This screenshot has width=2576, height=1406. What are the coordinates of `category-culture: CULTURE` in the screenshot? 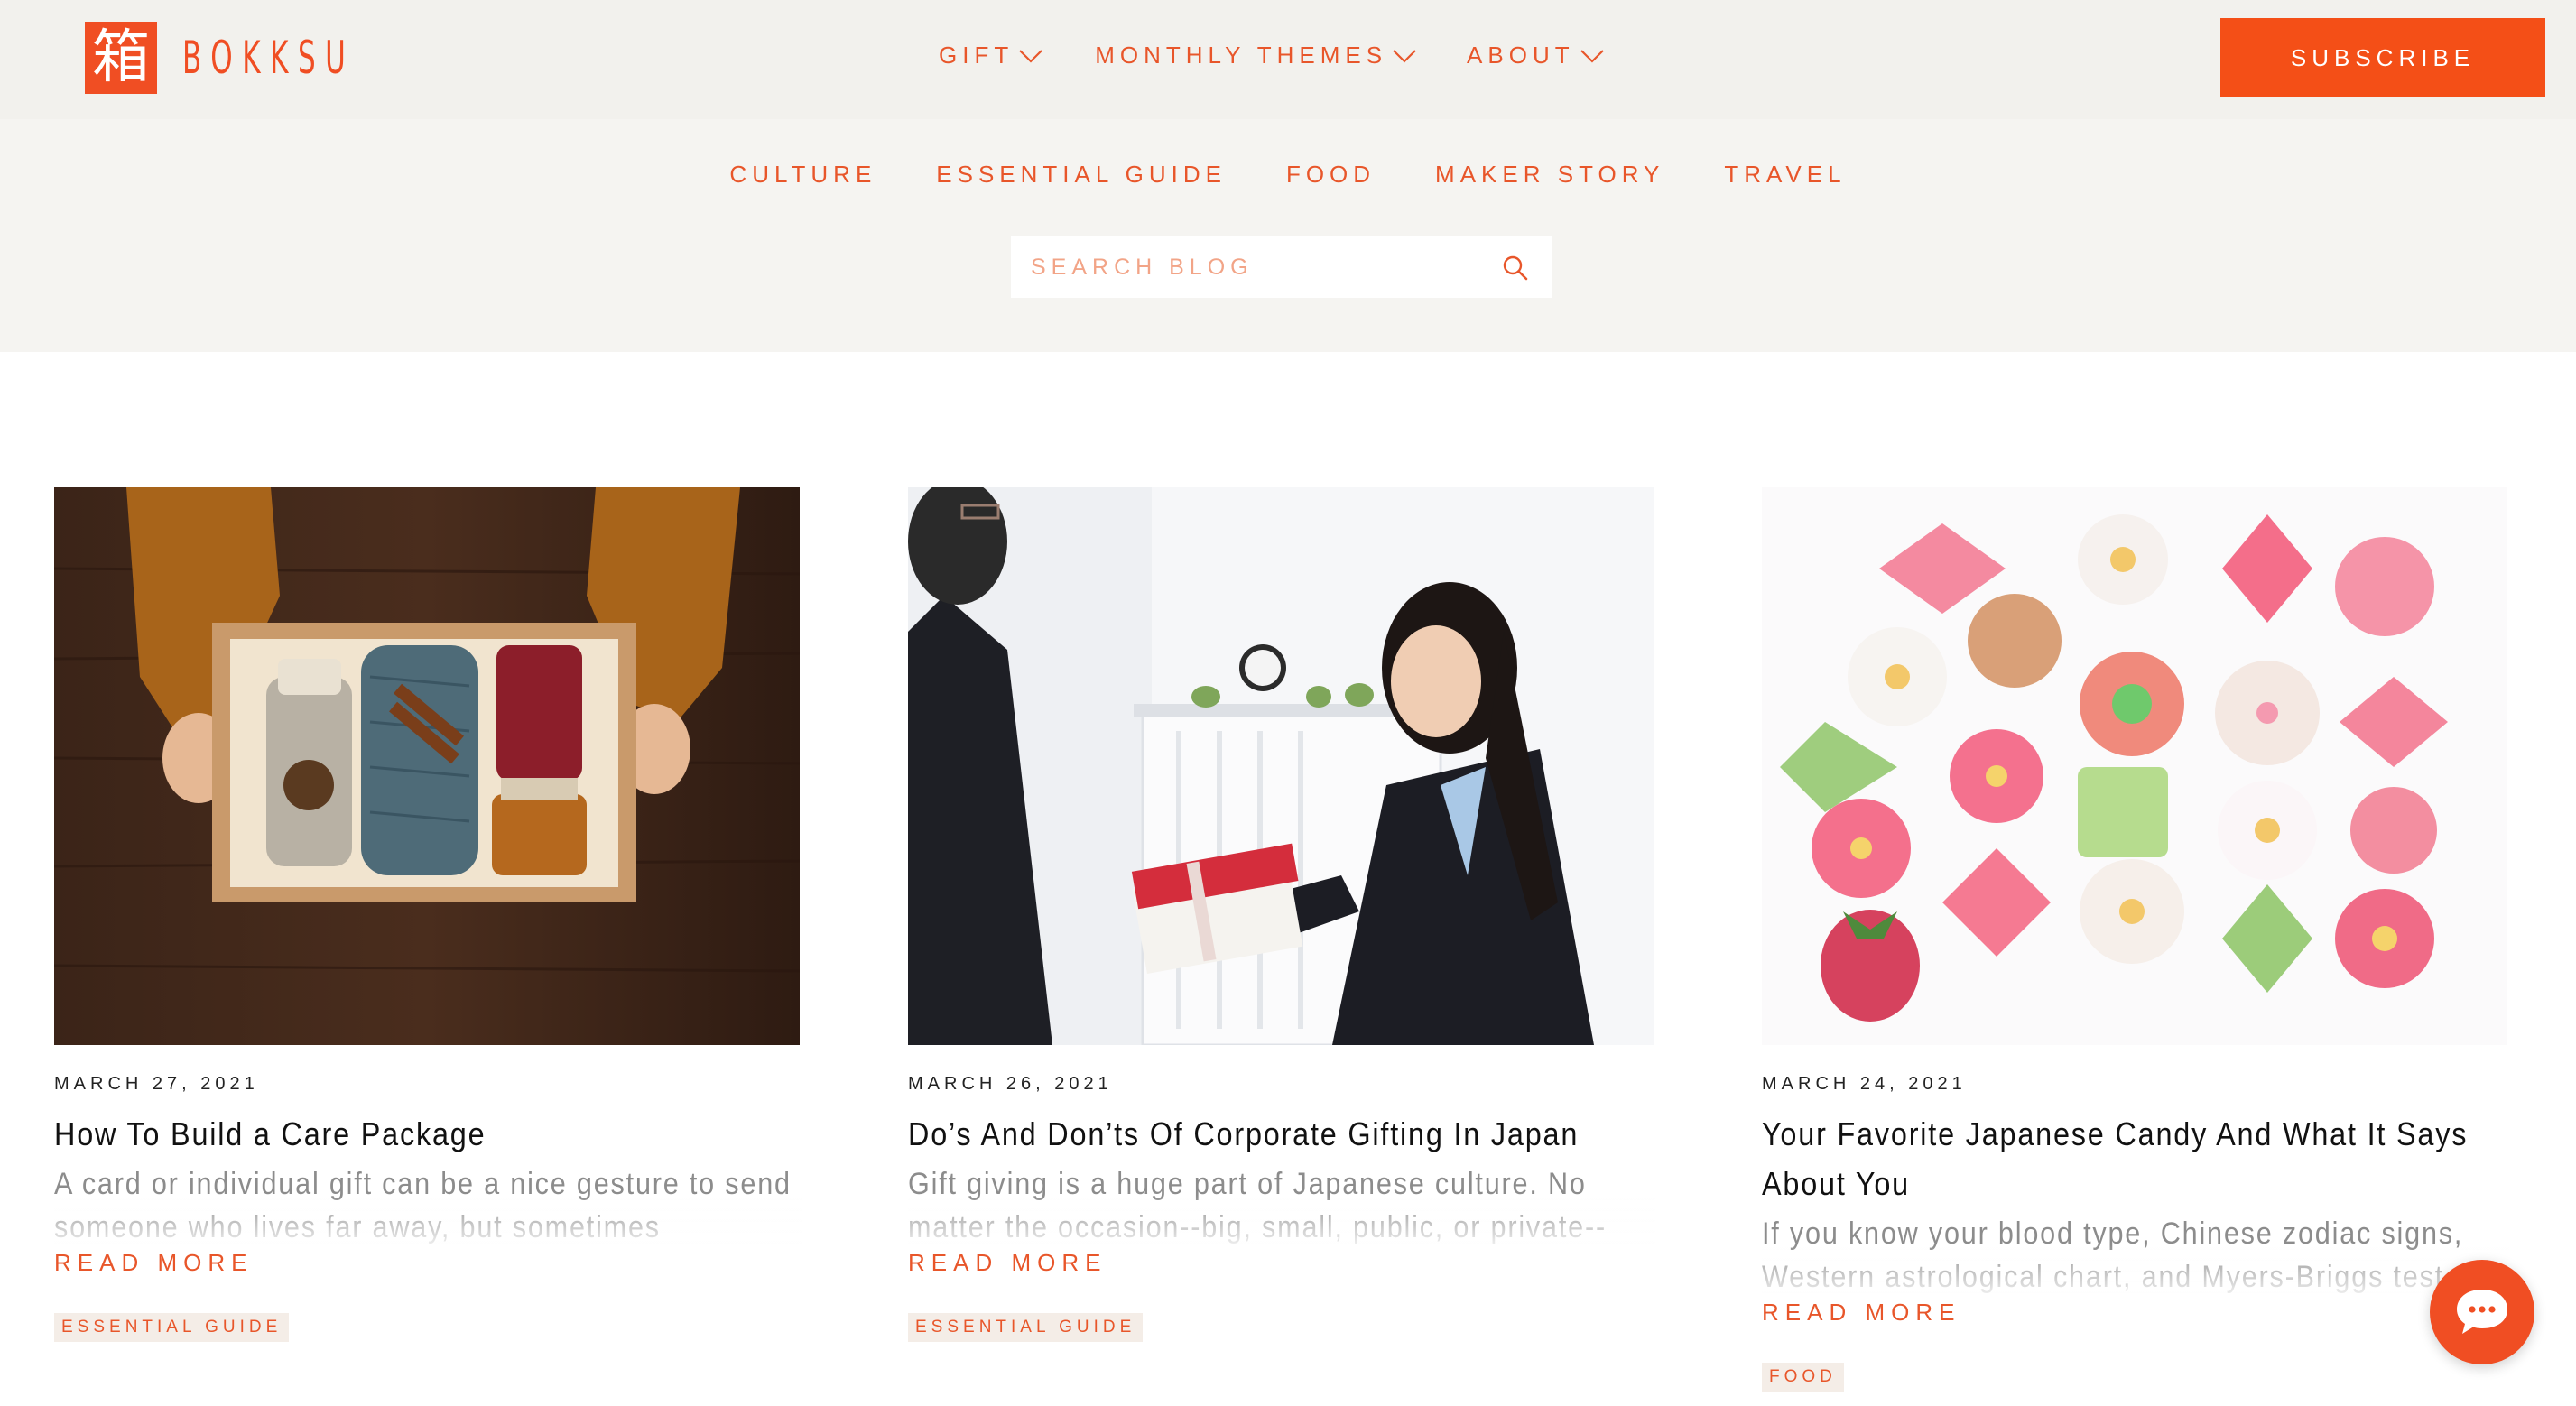 It's located at (802, 175).